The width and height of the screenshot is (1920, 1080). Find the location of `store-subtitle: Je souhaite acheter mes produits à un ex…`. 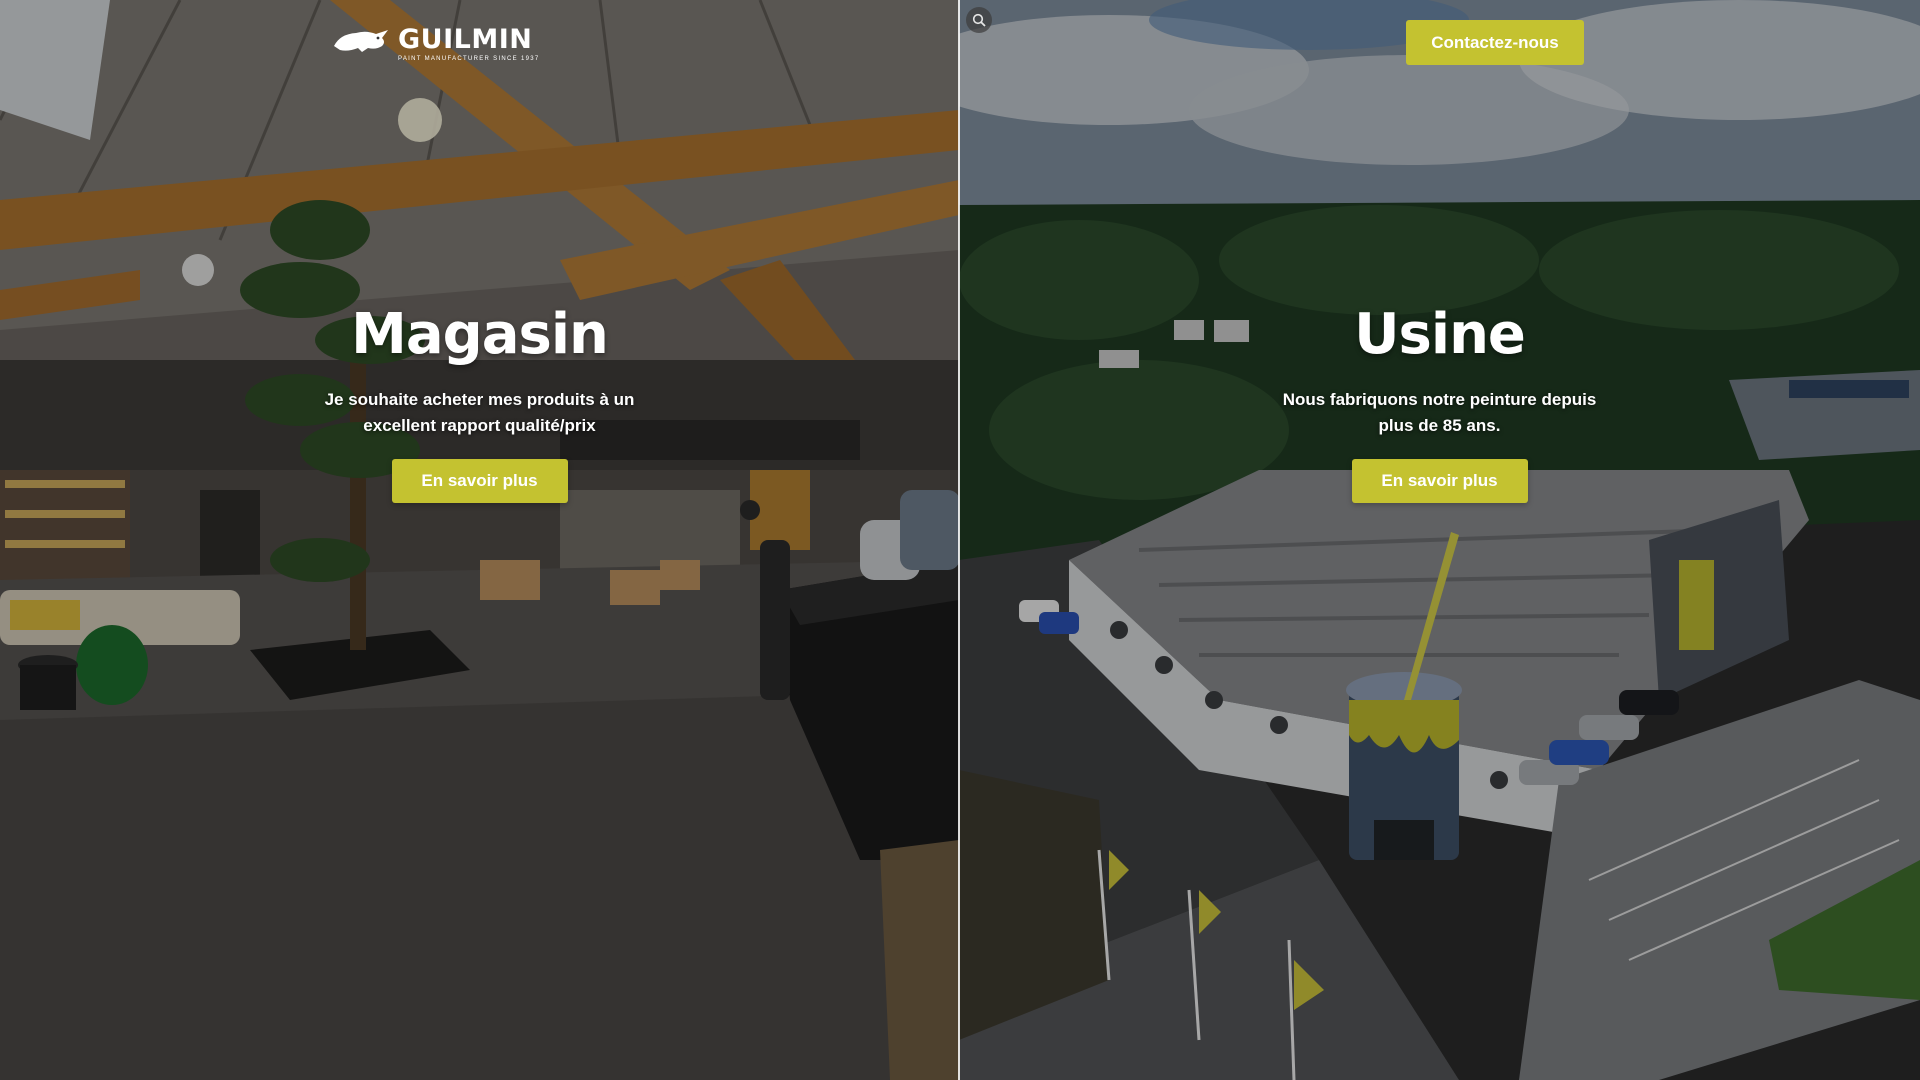

store-subtitle: Je souhaite acheter mes produits à un ex… is located at coordinates (479, 412).